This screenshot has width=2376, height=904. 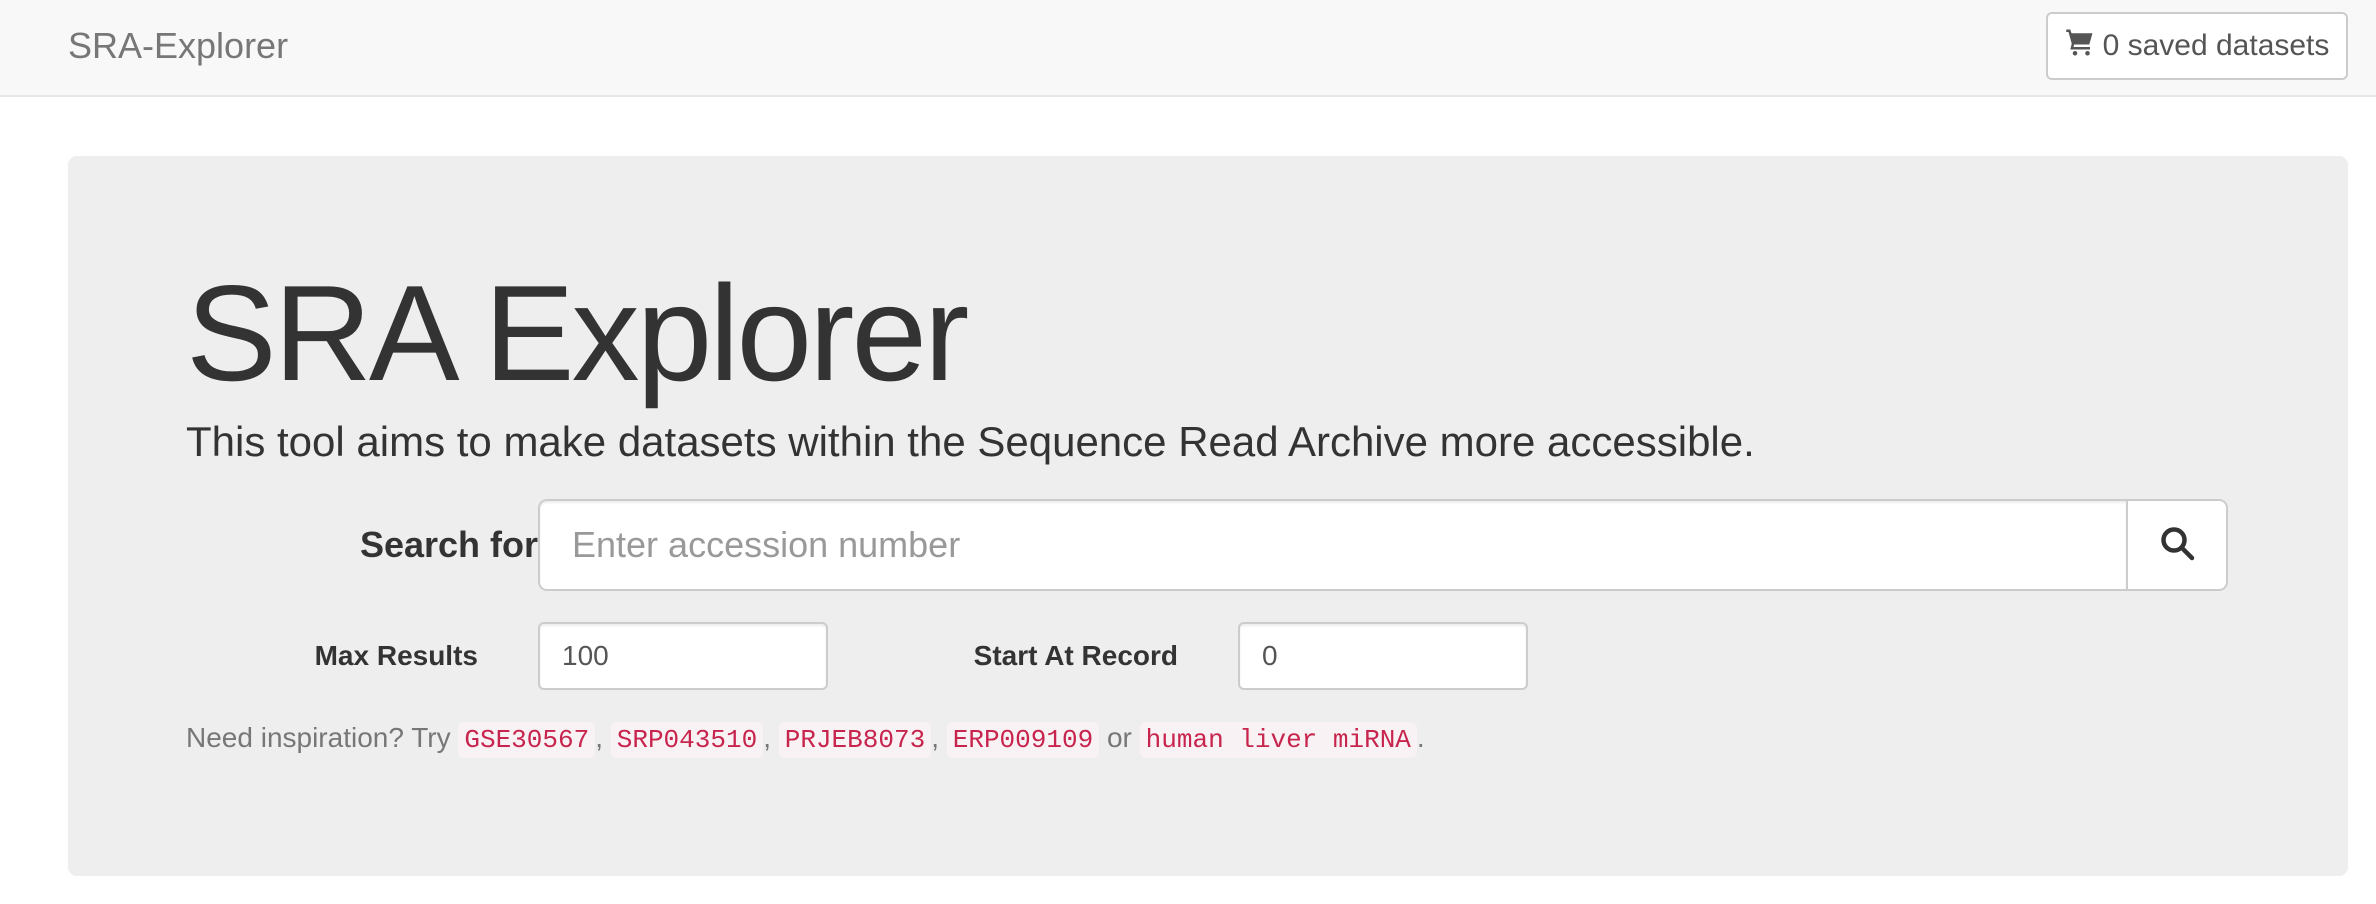 What do you see at coordinates (1278, 740) in the screenshot?
I see `example-link: human liver miRNA` at bounding box center [1278, 740].